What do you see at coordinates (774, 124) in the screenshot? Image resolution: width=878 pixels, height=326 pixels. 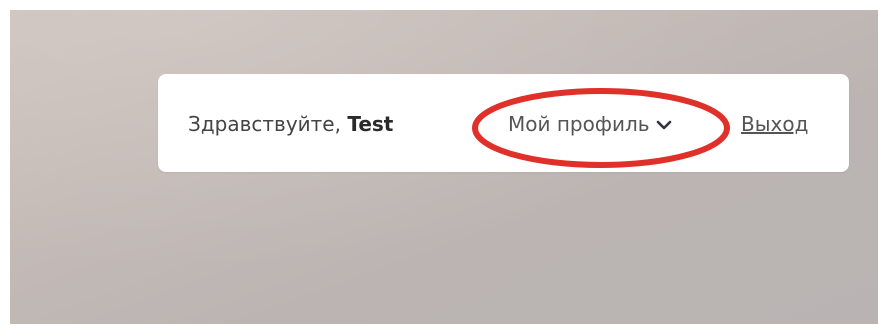 I see `logout-link: Выход` at bounding box center [774, 124].